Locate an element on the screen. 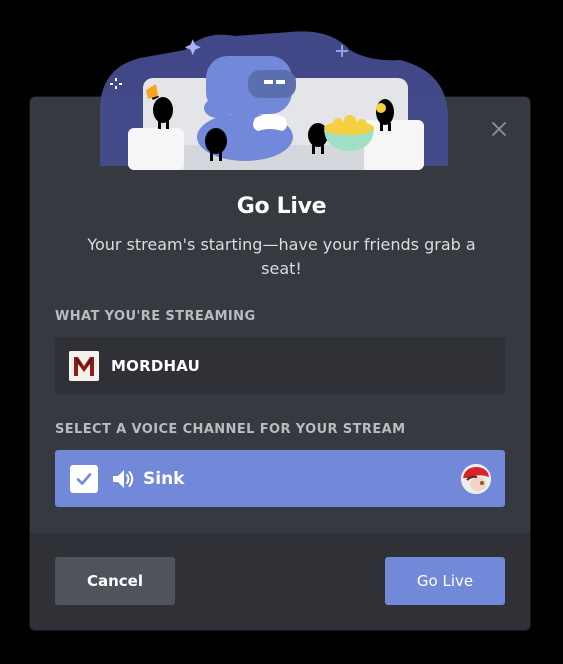 The image size is (563, 664). go-live-illustration is located at coordinates (274, 100).